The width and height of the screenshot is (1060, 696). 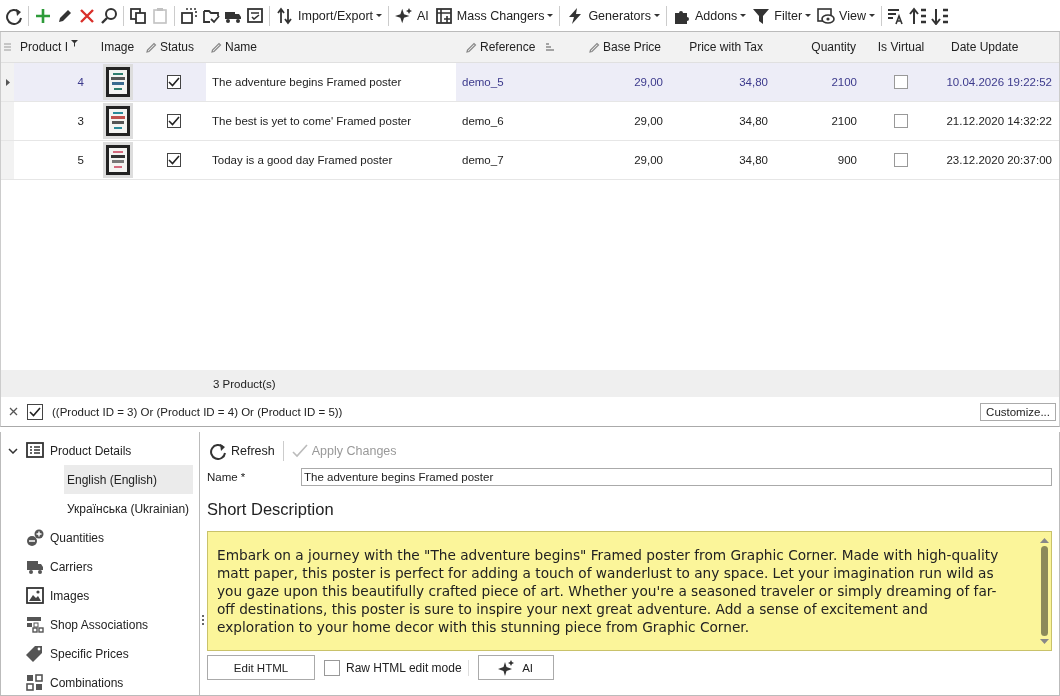 I want to click on table-cell-text: 10.04.2026 19:22:52, so click(x=999, y=82).